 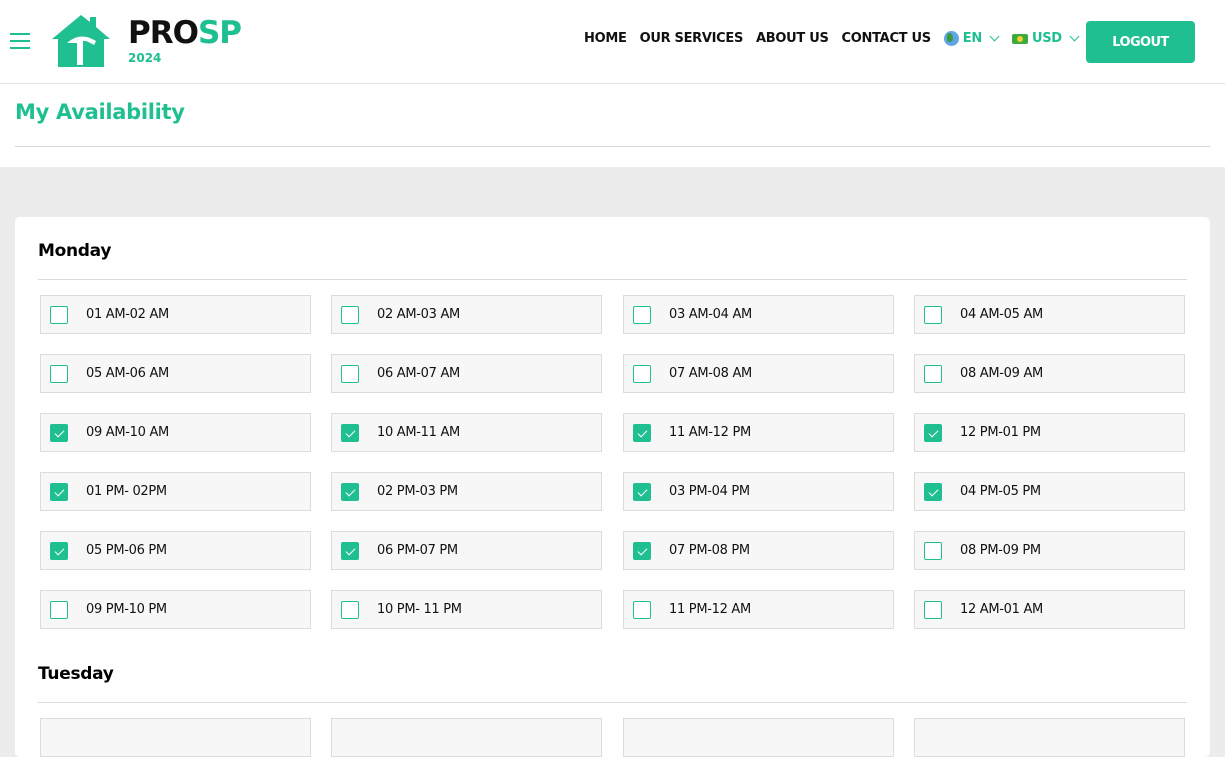 I want to click on language-dropdown: EN, so click(x=971, y=38).